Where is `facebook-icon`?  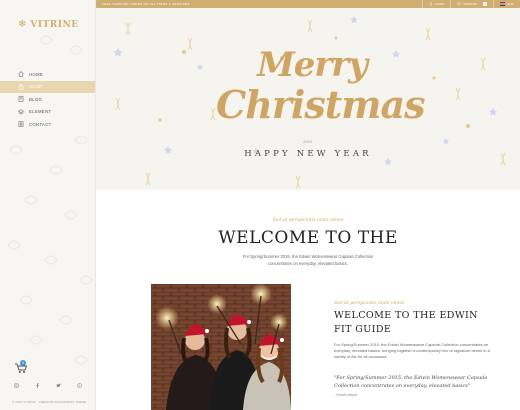 facebook-icon is located at coordinates (38, 385).